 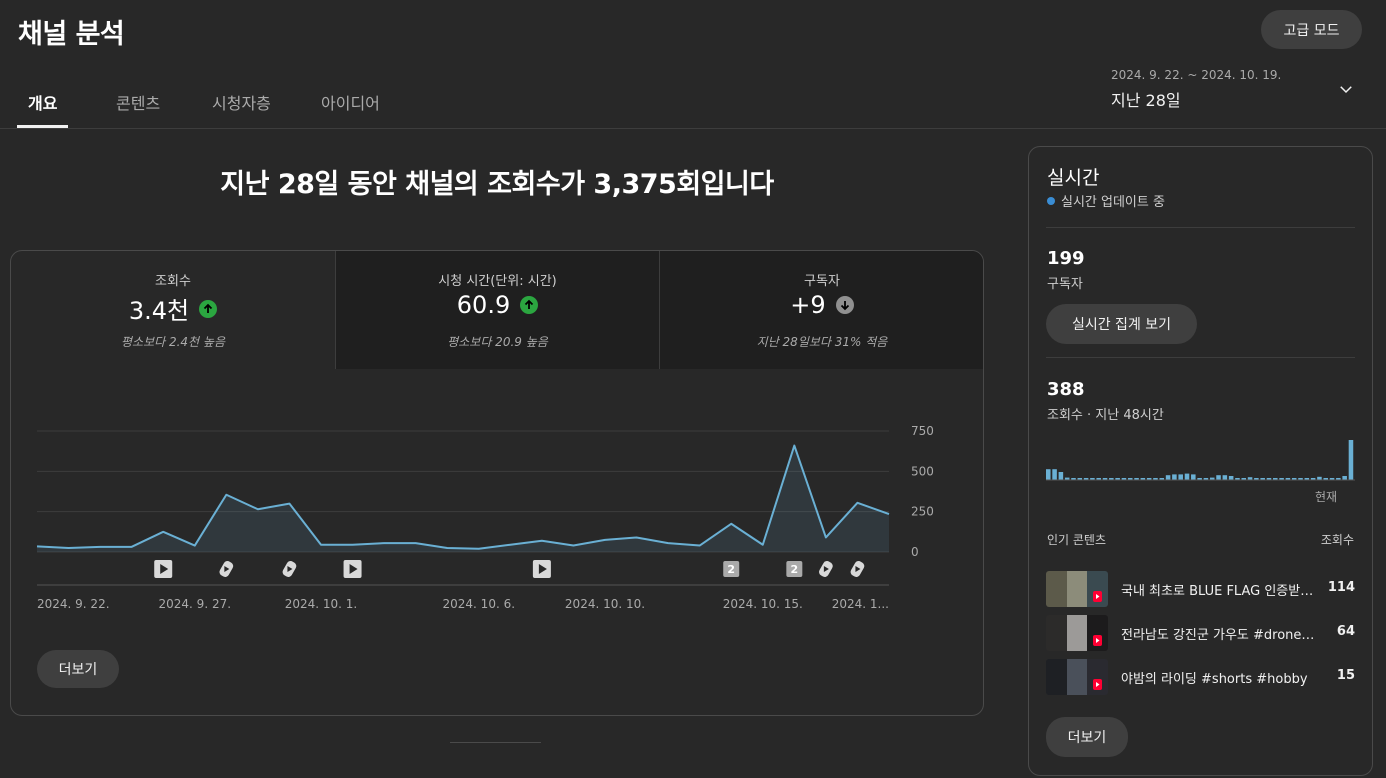 What do you see at coordinates (1113, 202) in the screenshot?
I see `realtime-status-label: 실시간 업데이트 중` at bounding box center [1113, 202].